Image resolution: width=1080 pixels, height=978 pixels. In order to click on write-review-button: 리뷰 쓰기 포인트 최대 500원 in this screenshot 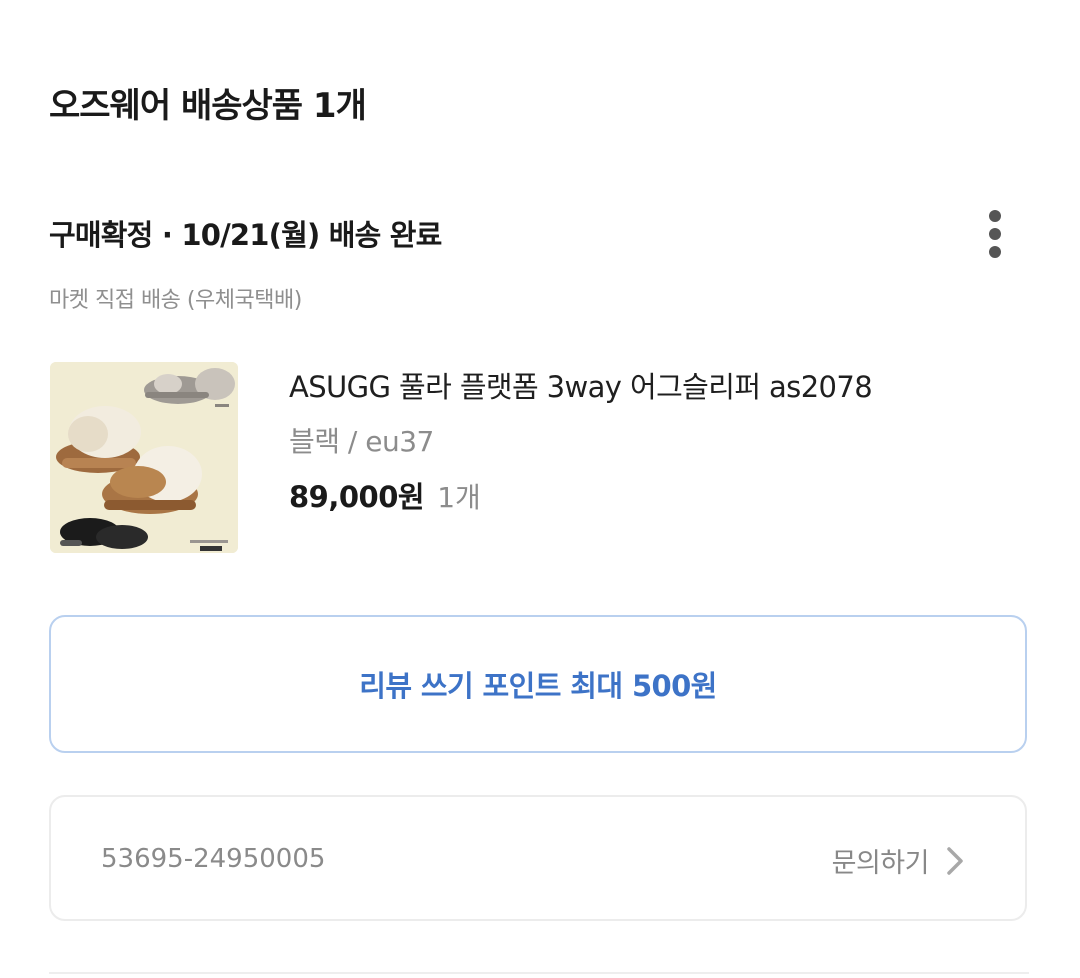, I will do `click(538, 684)`.